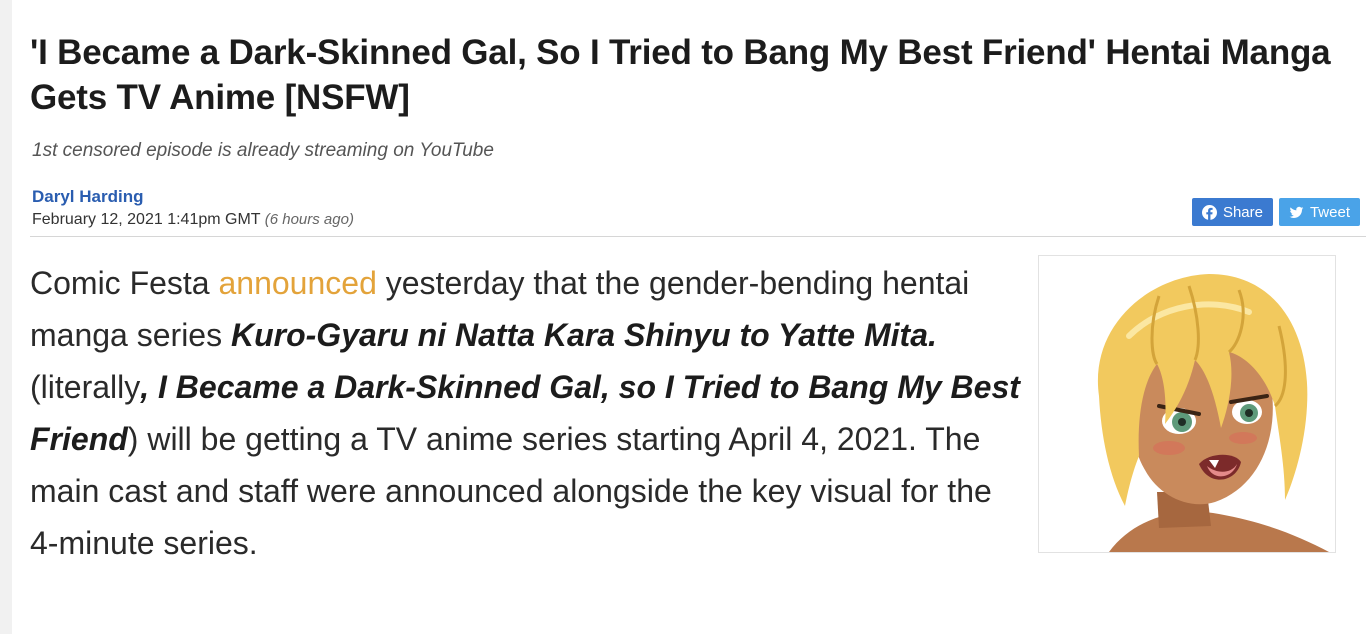 This screenshot has height=634, width=1366. I want to click on announced-link: announced, so click(297, 283).